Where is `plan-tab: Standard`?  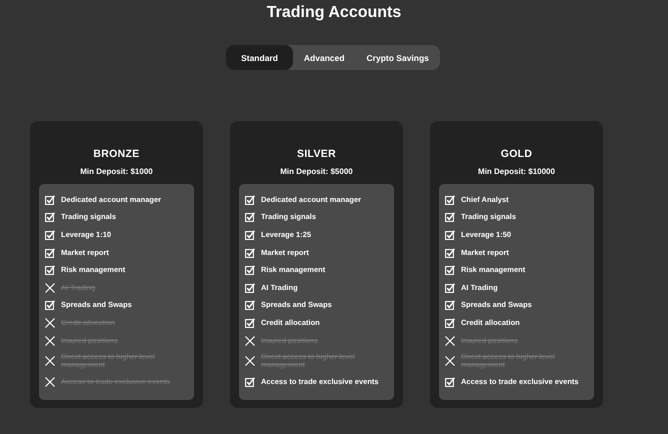
plan-tab: Standard is located at coordinates (259, 57).